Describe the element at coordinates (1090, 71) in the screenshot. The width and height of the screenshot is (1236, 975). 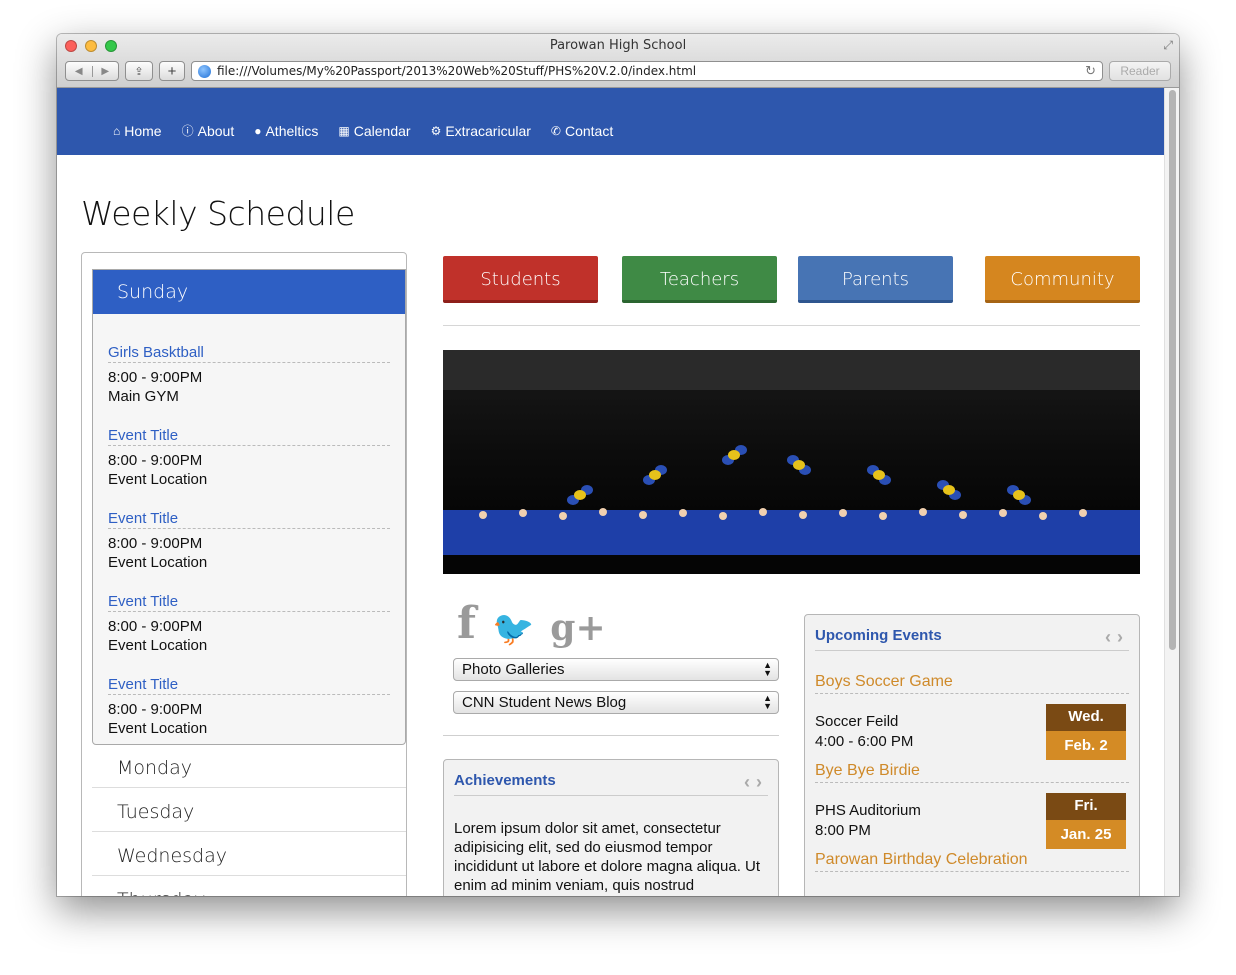
I see `reload-icon: ↻` at that location.